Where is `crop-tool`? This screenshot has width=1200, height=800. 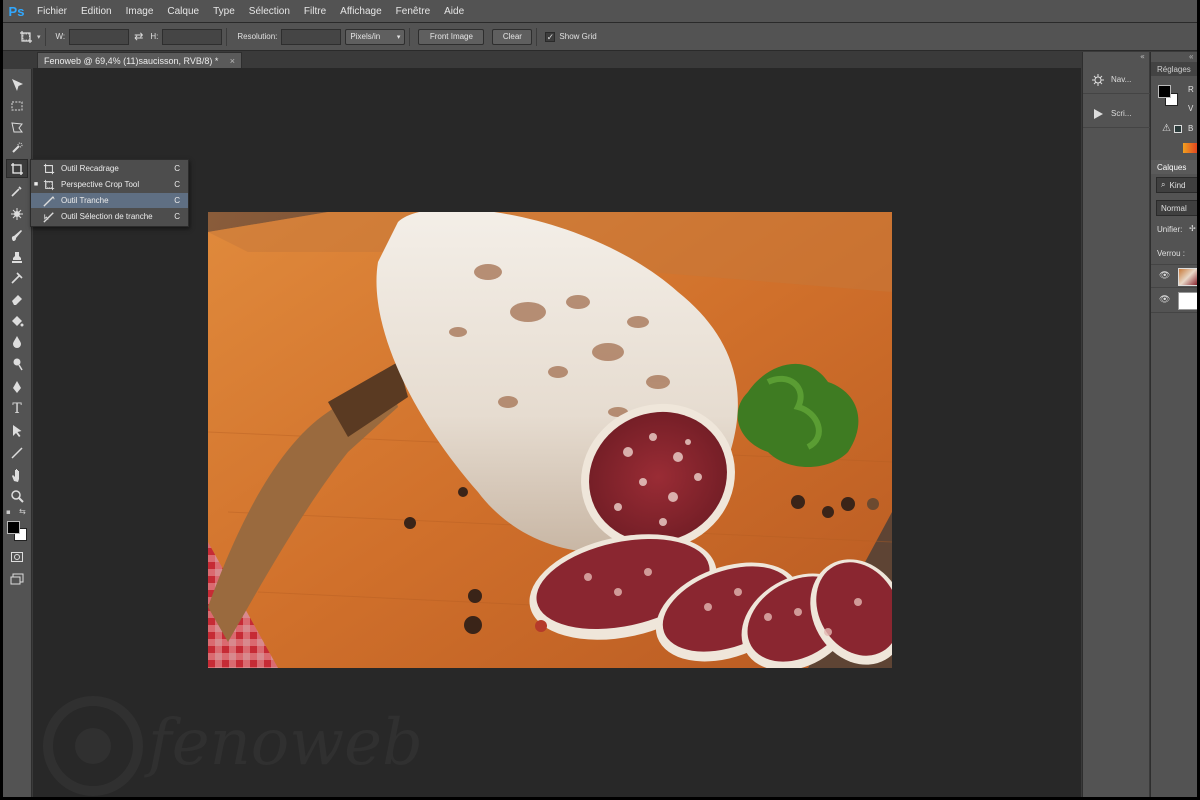 crop-tool is located at coordinates (17, 168).